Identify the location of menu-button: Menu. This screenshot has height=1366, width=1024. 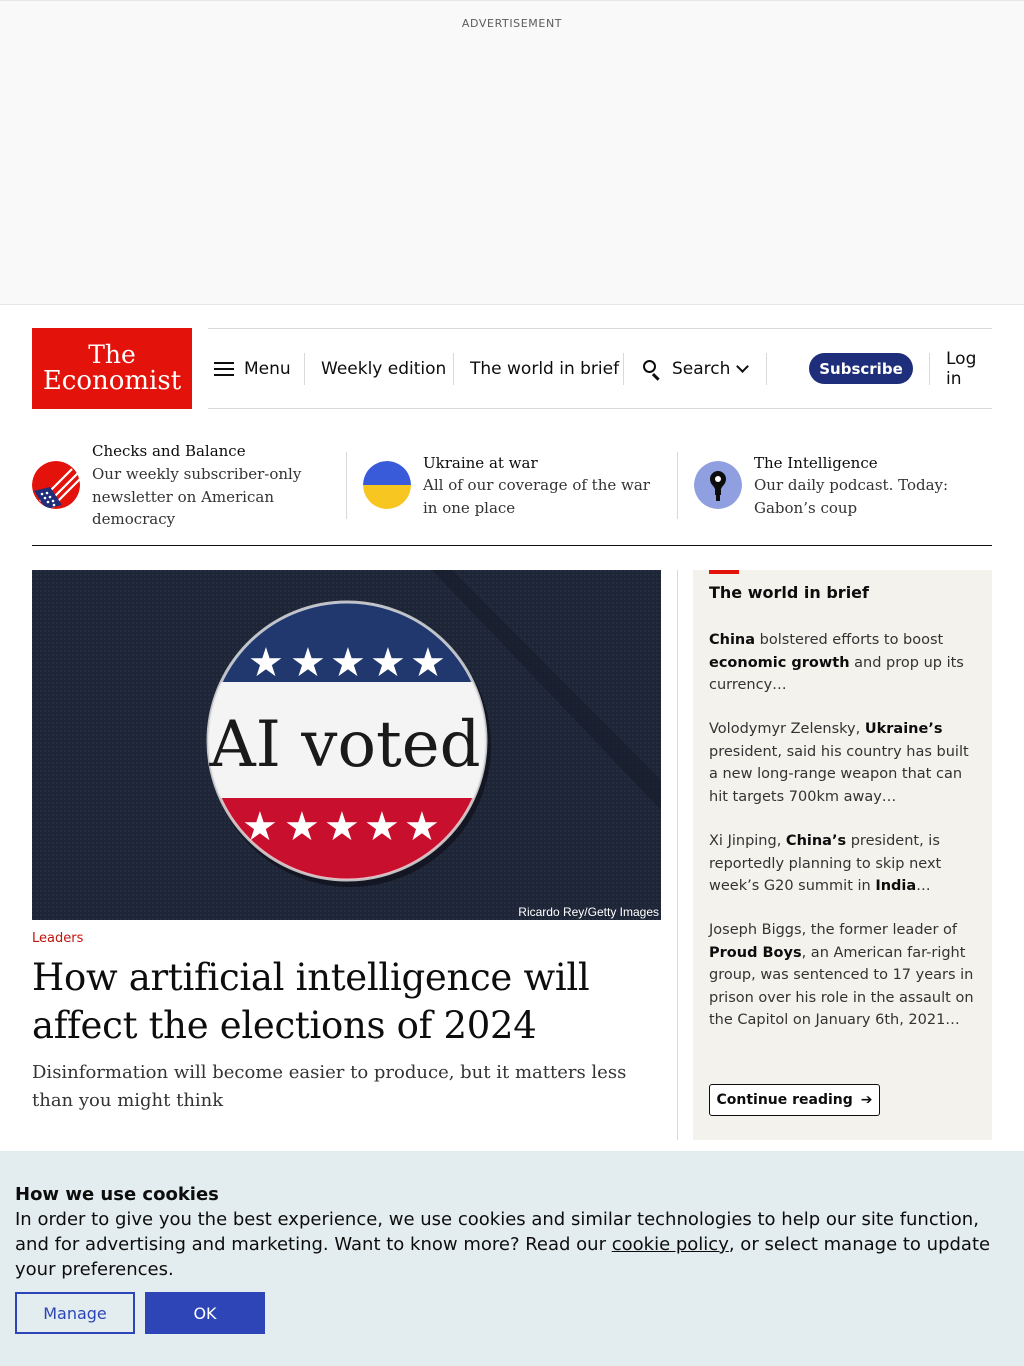
(252, 368).